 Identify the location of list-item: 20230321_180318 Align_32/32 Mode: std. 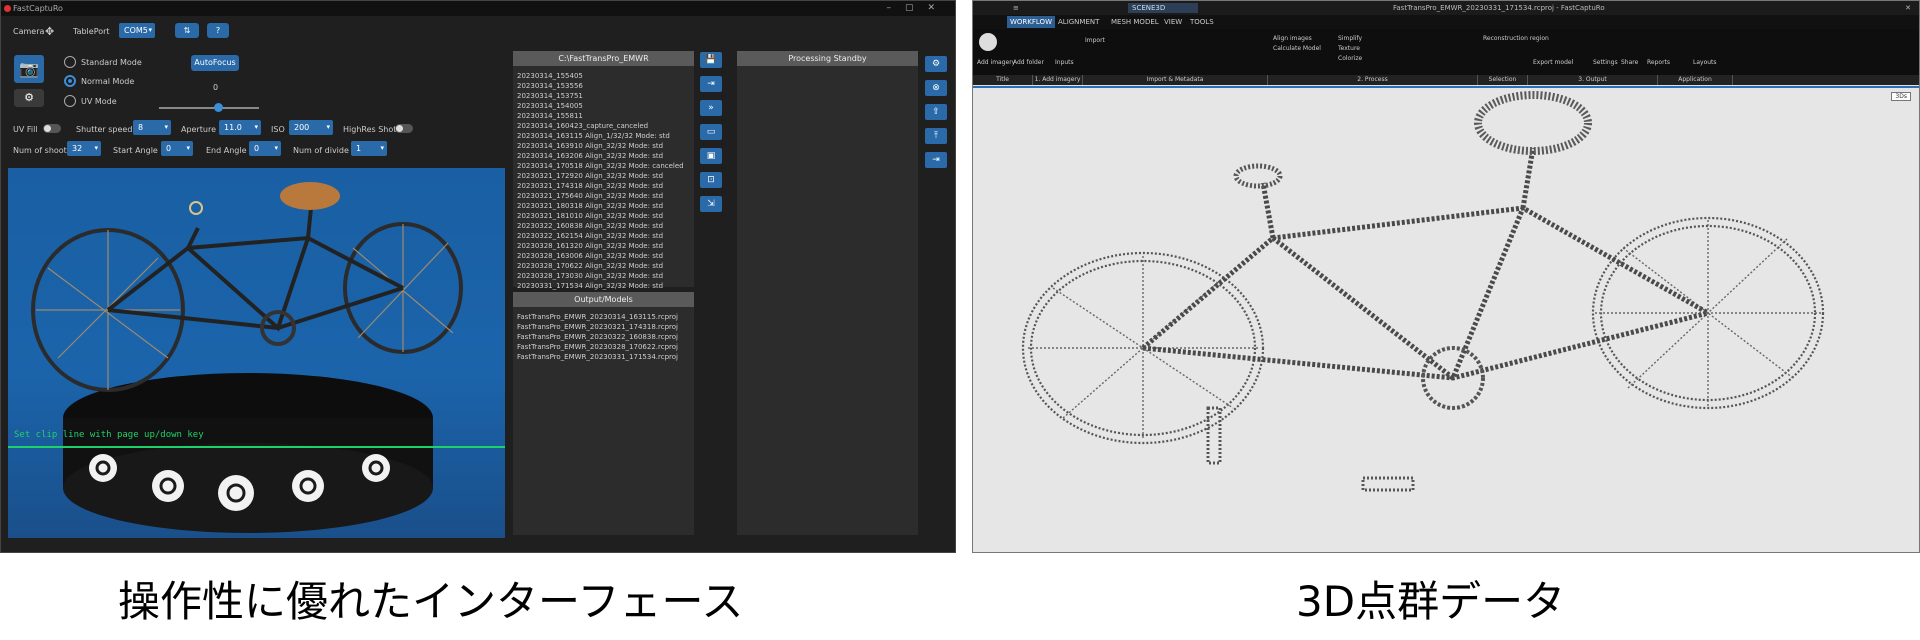
(603, 206).